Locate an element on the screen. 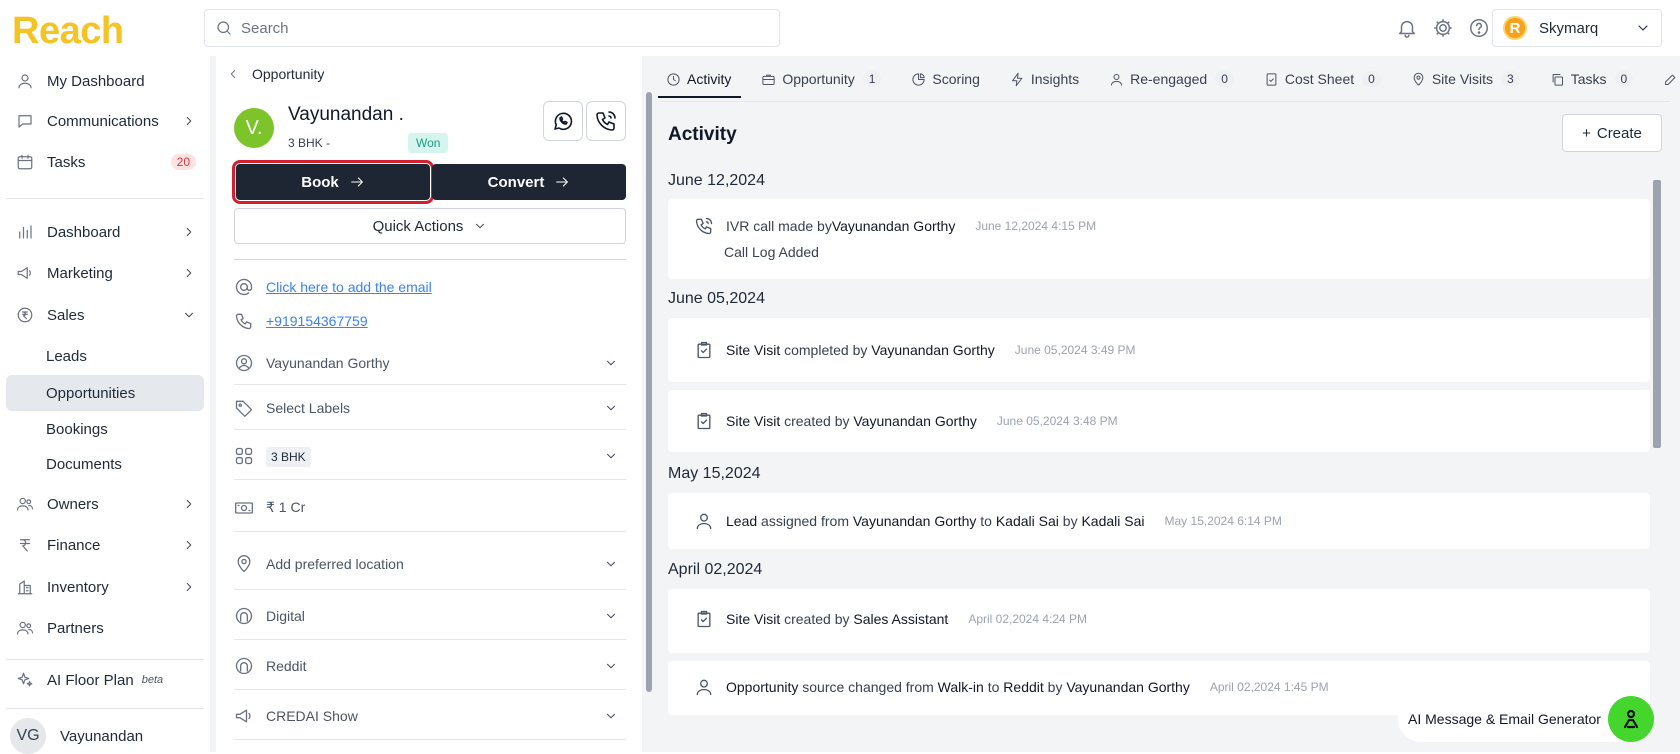  clipboard-check-icon is located at coordinates (704, 619).